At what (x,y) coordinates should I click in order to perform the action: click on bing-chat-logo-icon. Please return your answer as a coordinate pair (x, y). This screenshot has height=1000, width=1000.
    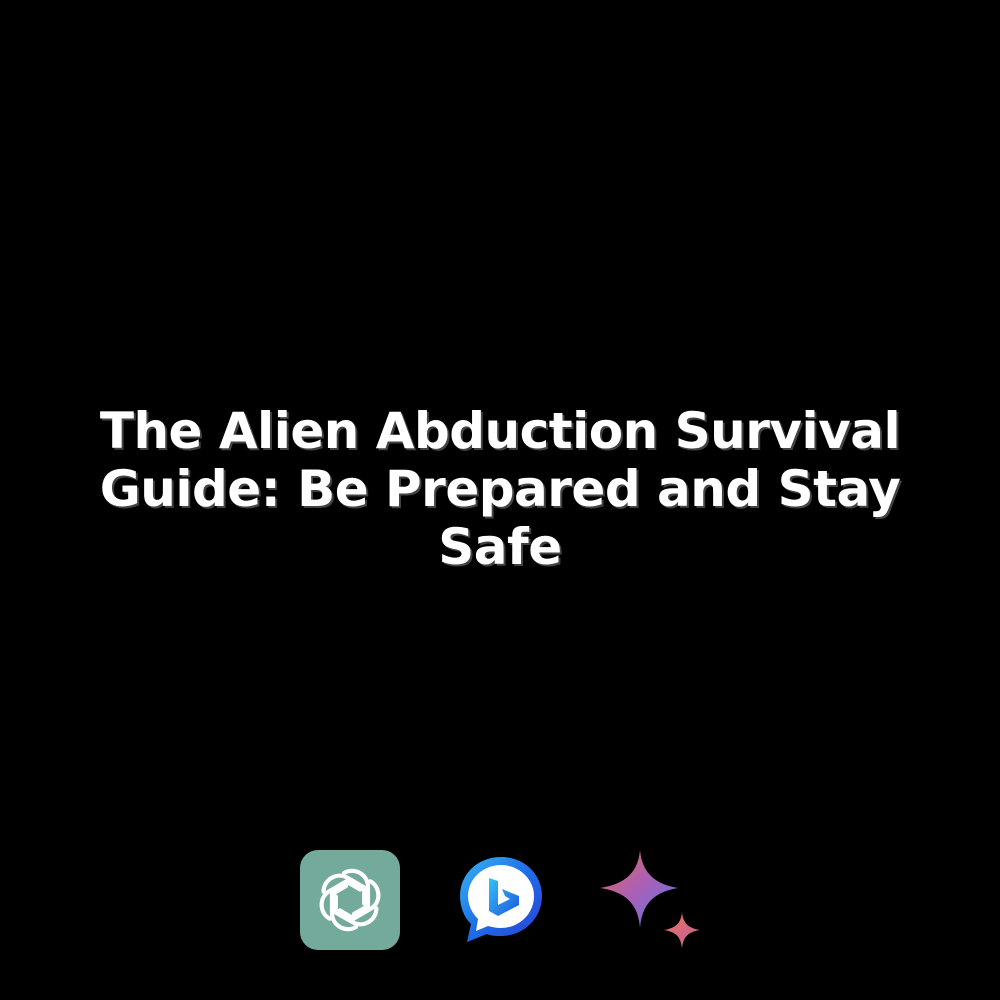
    Looking at the image, I should click on (505, 900).